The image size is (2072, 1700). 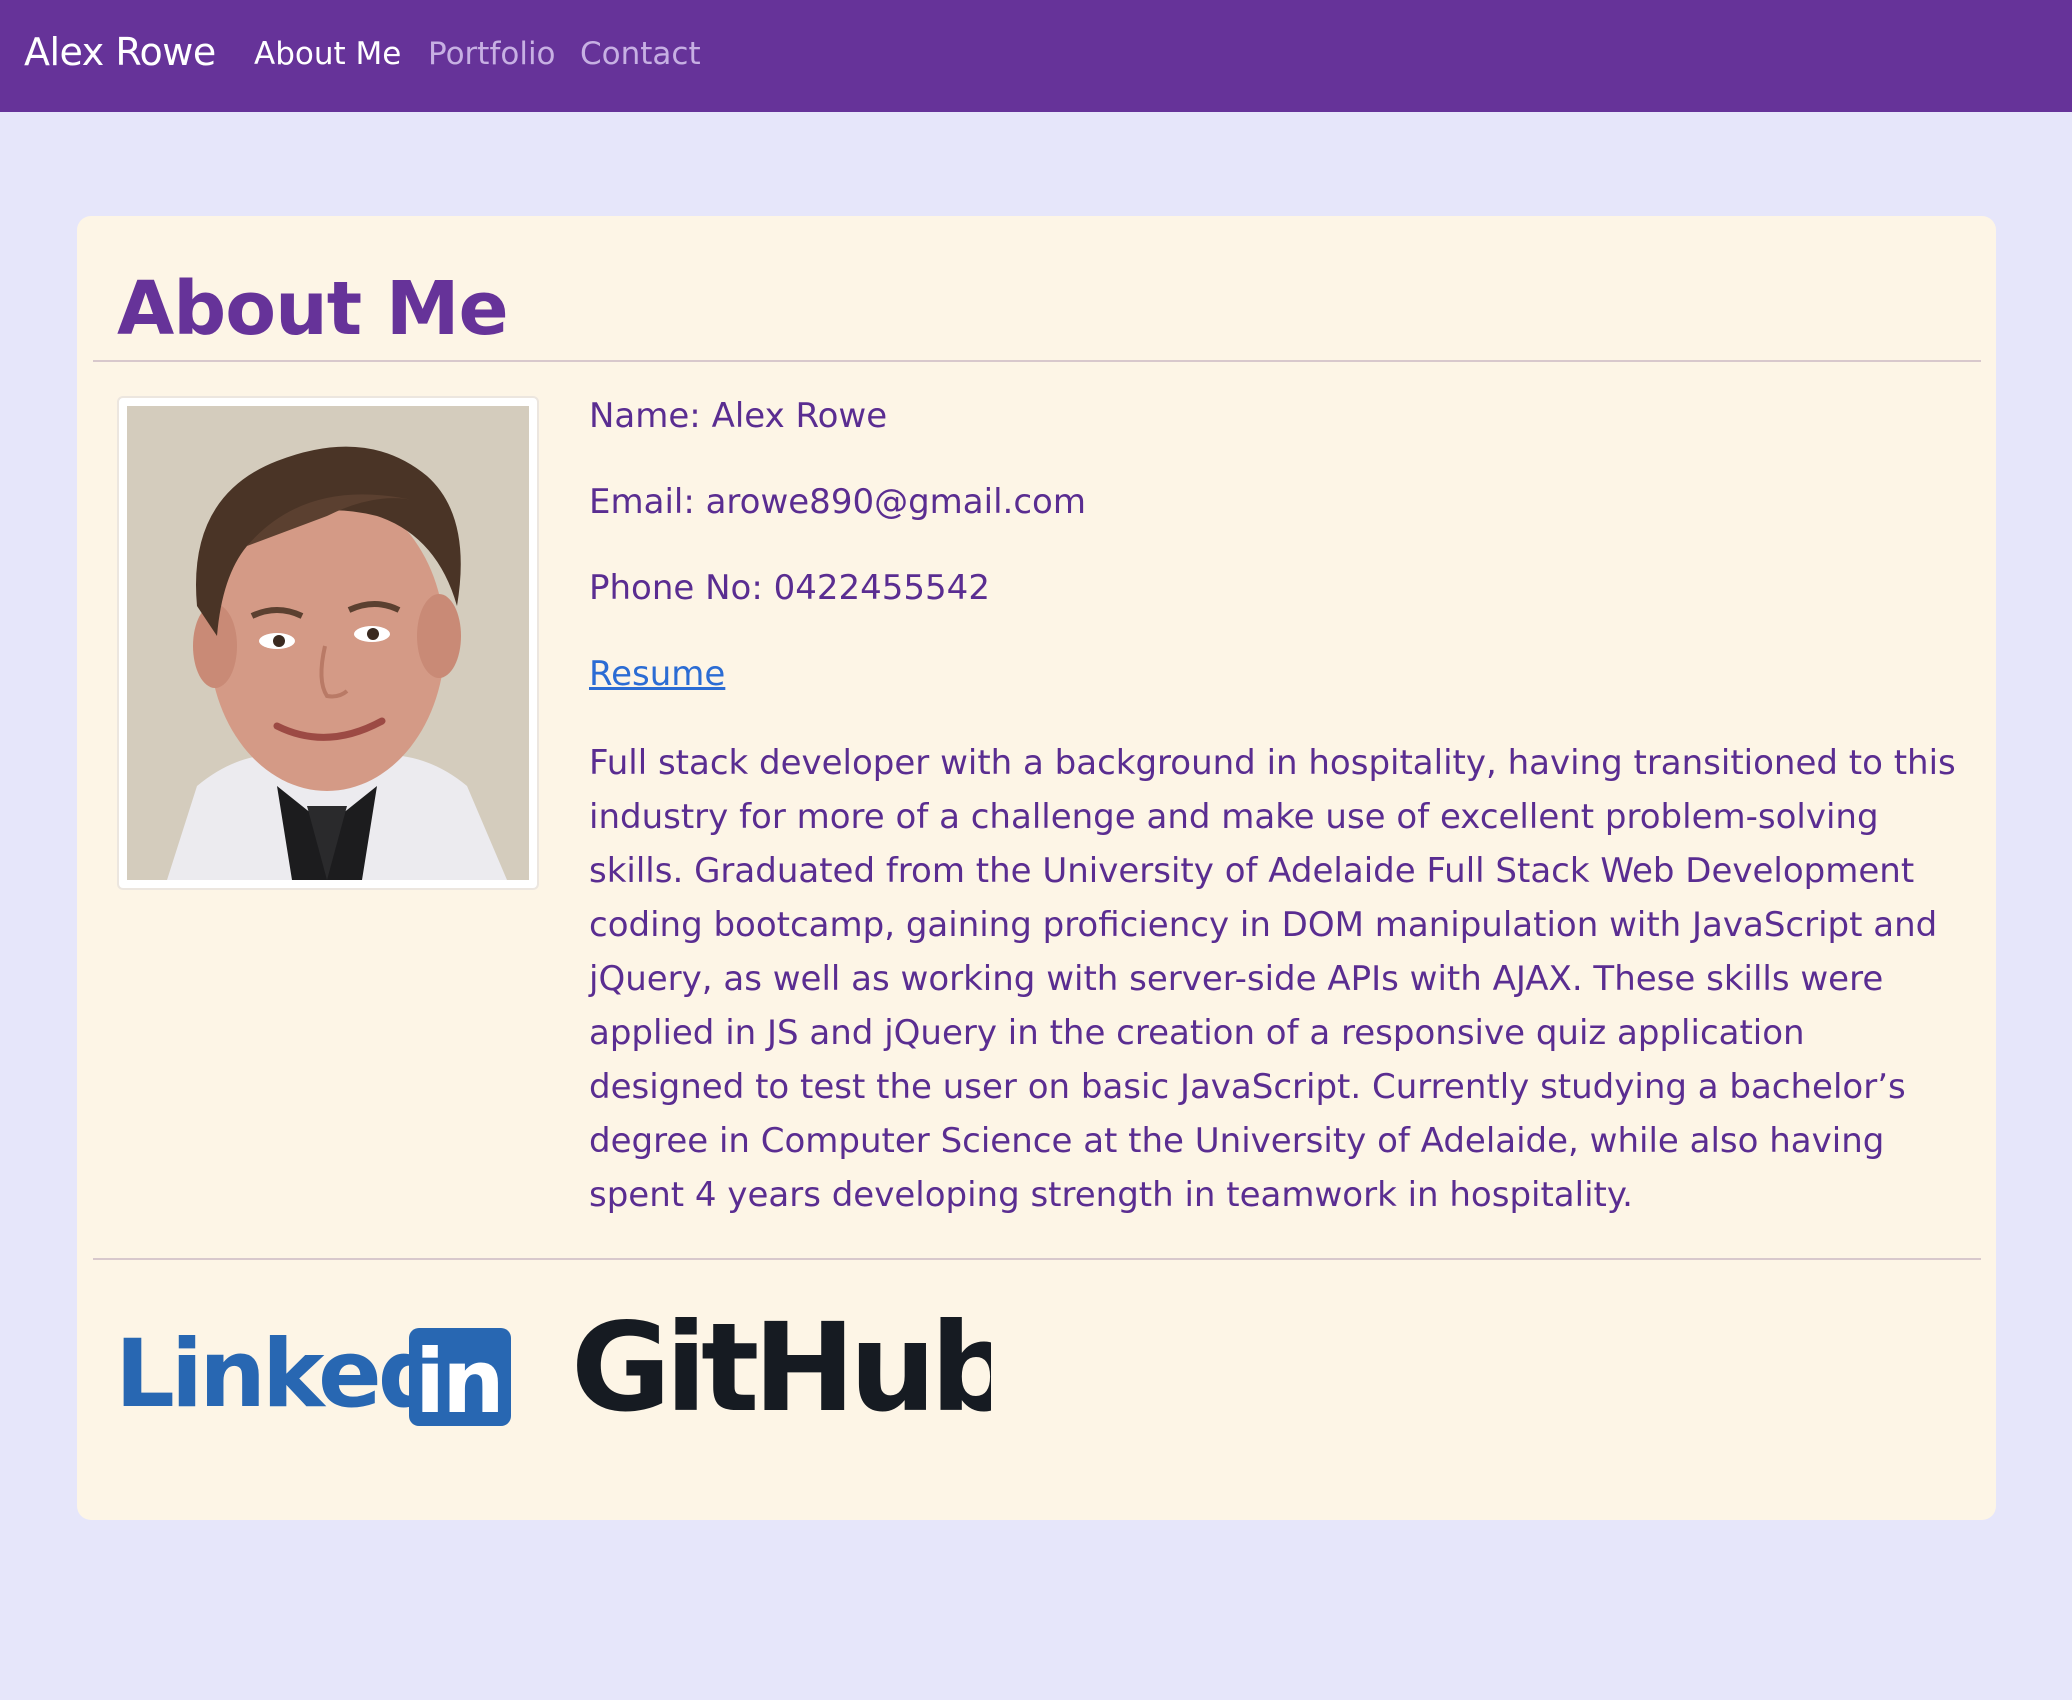 I want to click on svg-text: Linked, so click(x=278, y=1373).